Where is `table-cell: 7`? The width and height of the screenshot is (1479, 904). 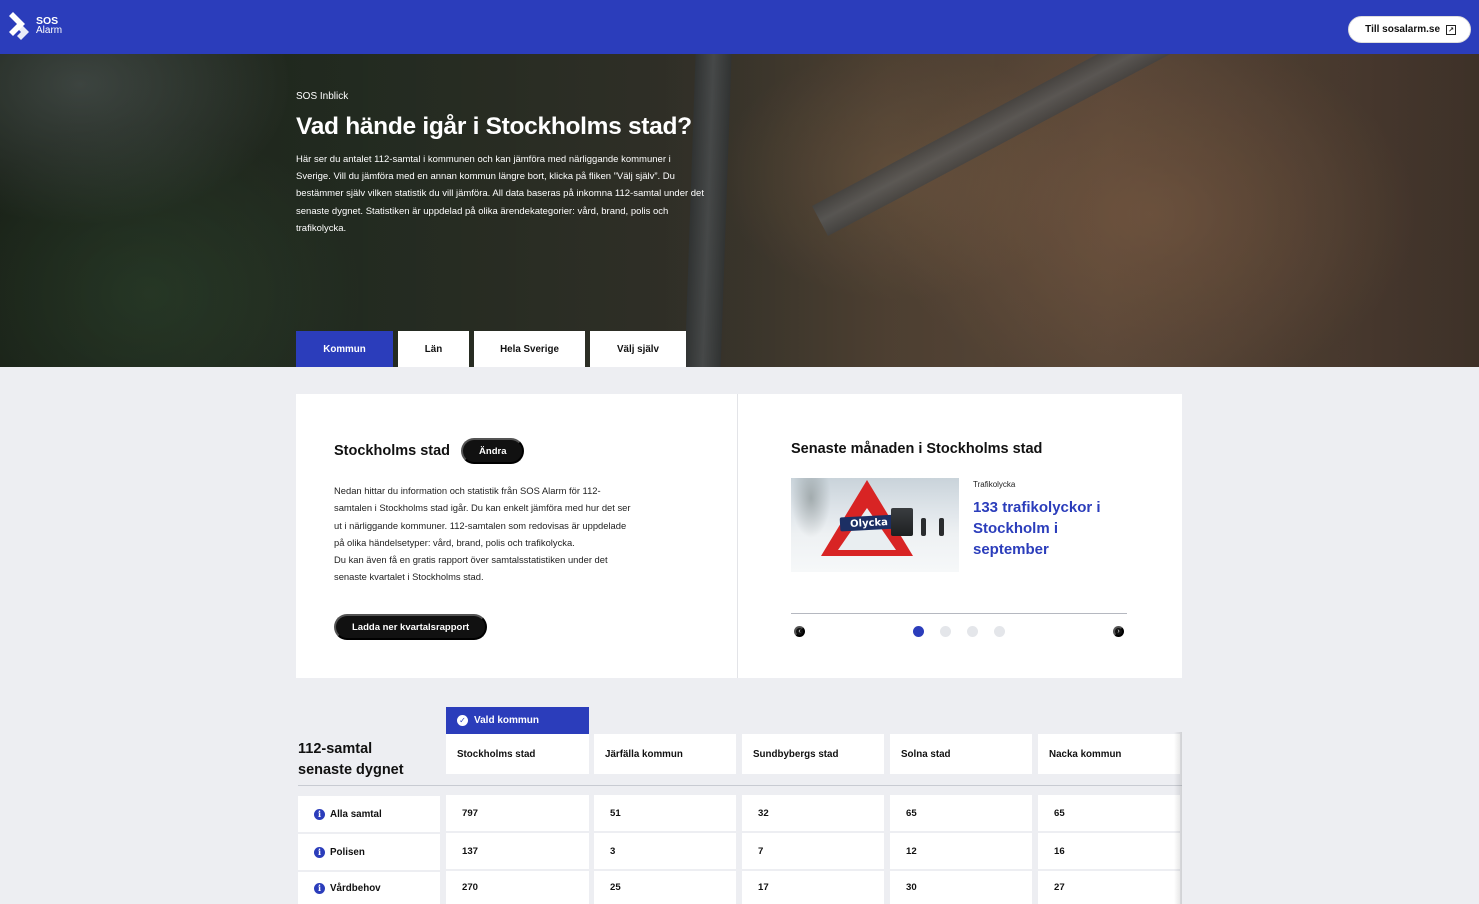
table-cell: 7 is located at coordinates (813, 851).